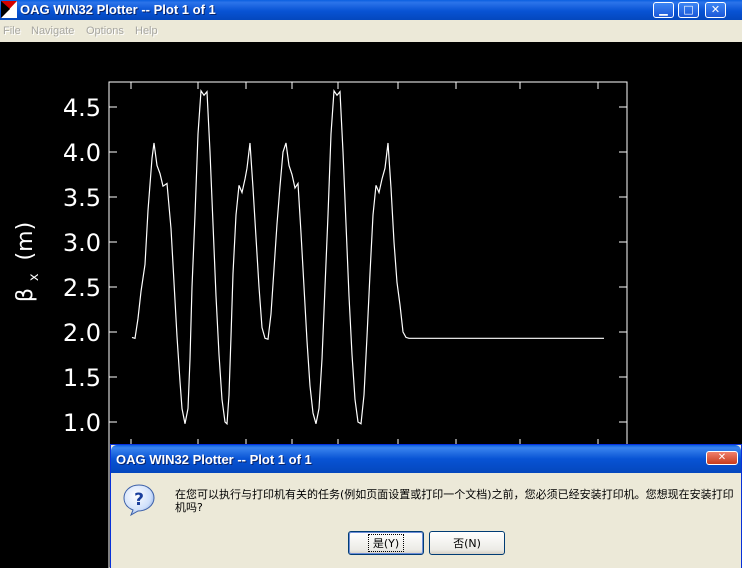 This screenshot has width=742, height=568. Describe the element at coordinates (82, 108) in the screenshot. I see `y-tick-label: 4.5` at that location.